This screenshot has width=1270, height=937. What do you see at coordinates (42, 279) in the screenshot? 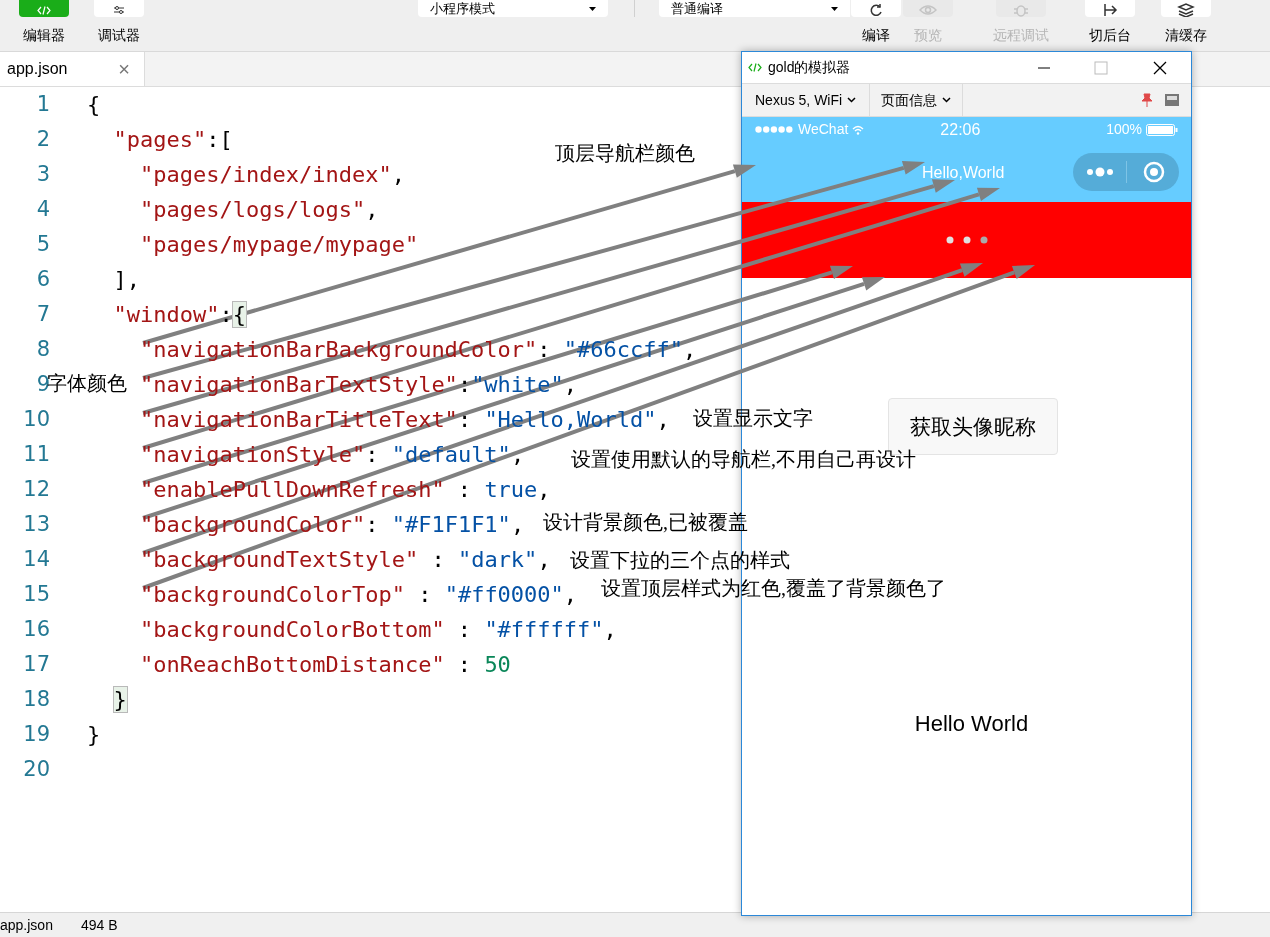
I see `line-number: 6` at bounding box center [42, 279].